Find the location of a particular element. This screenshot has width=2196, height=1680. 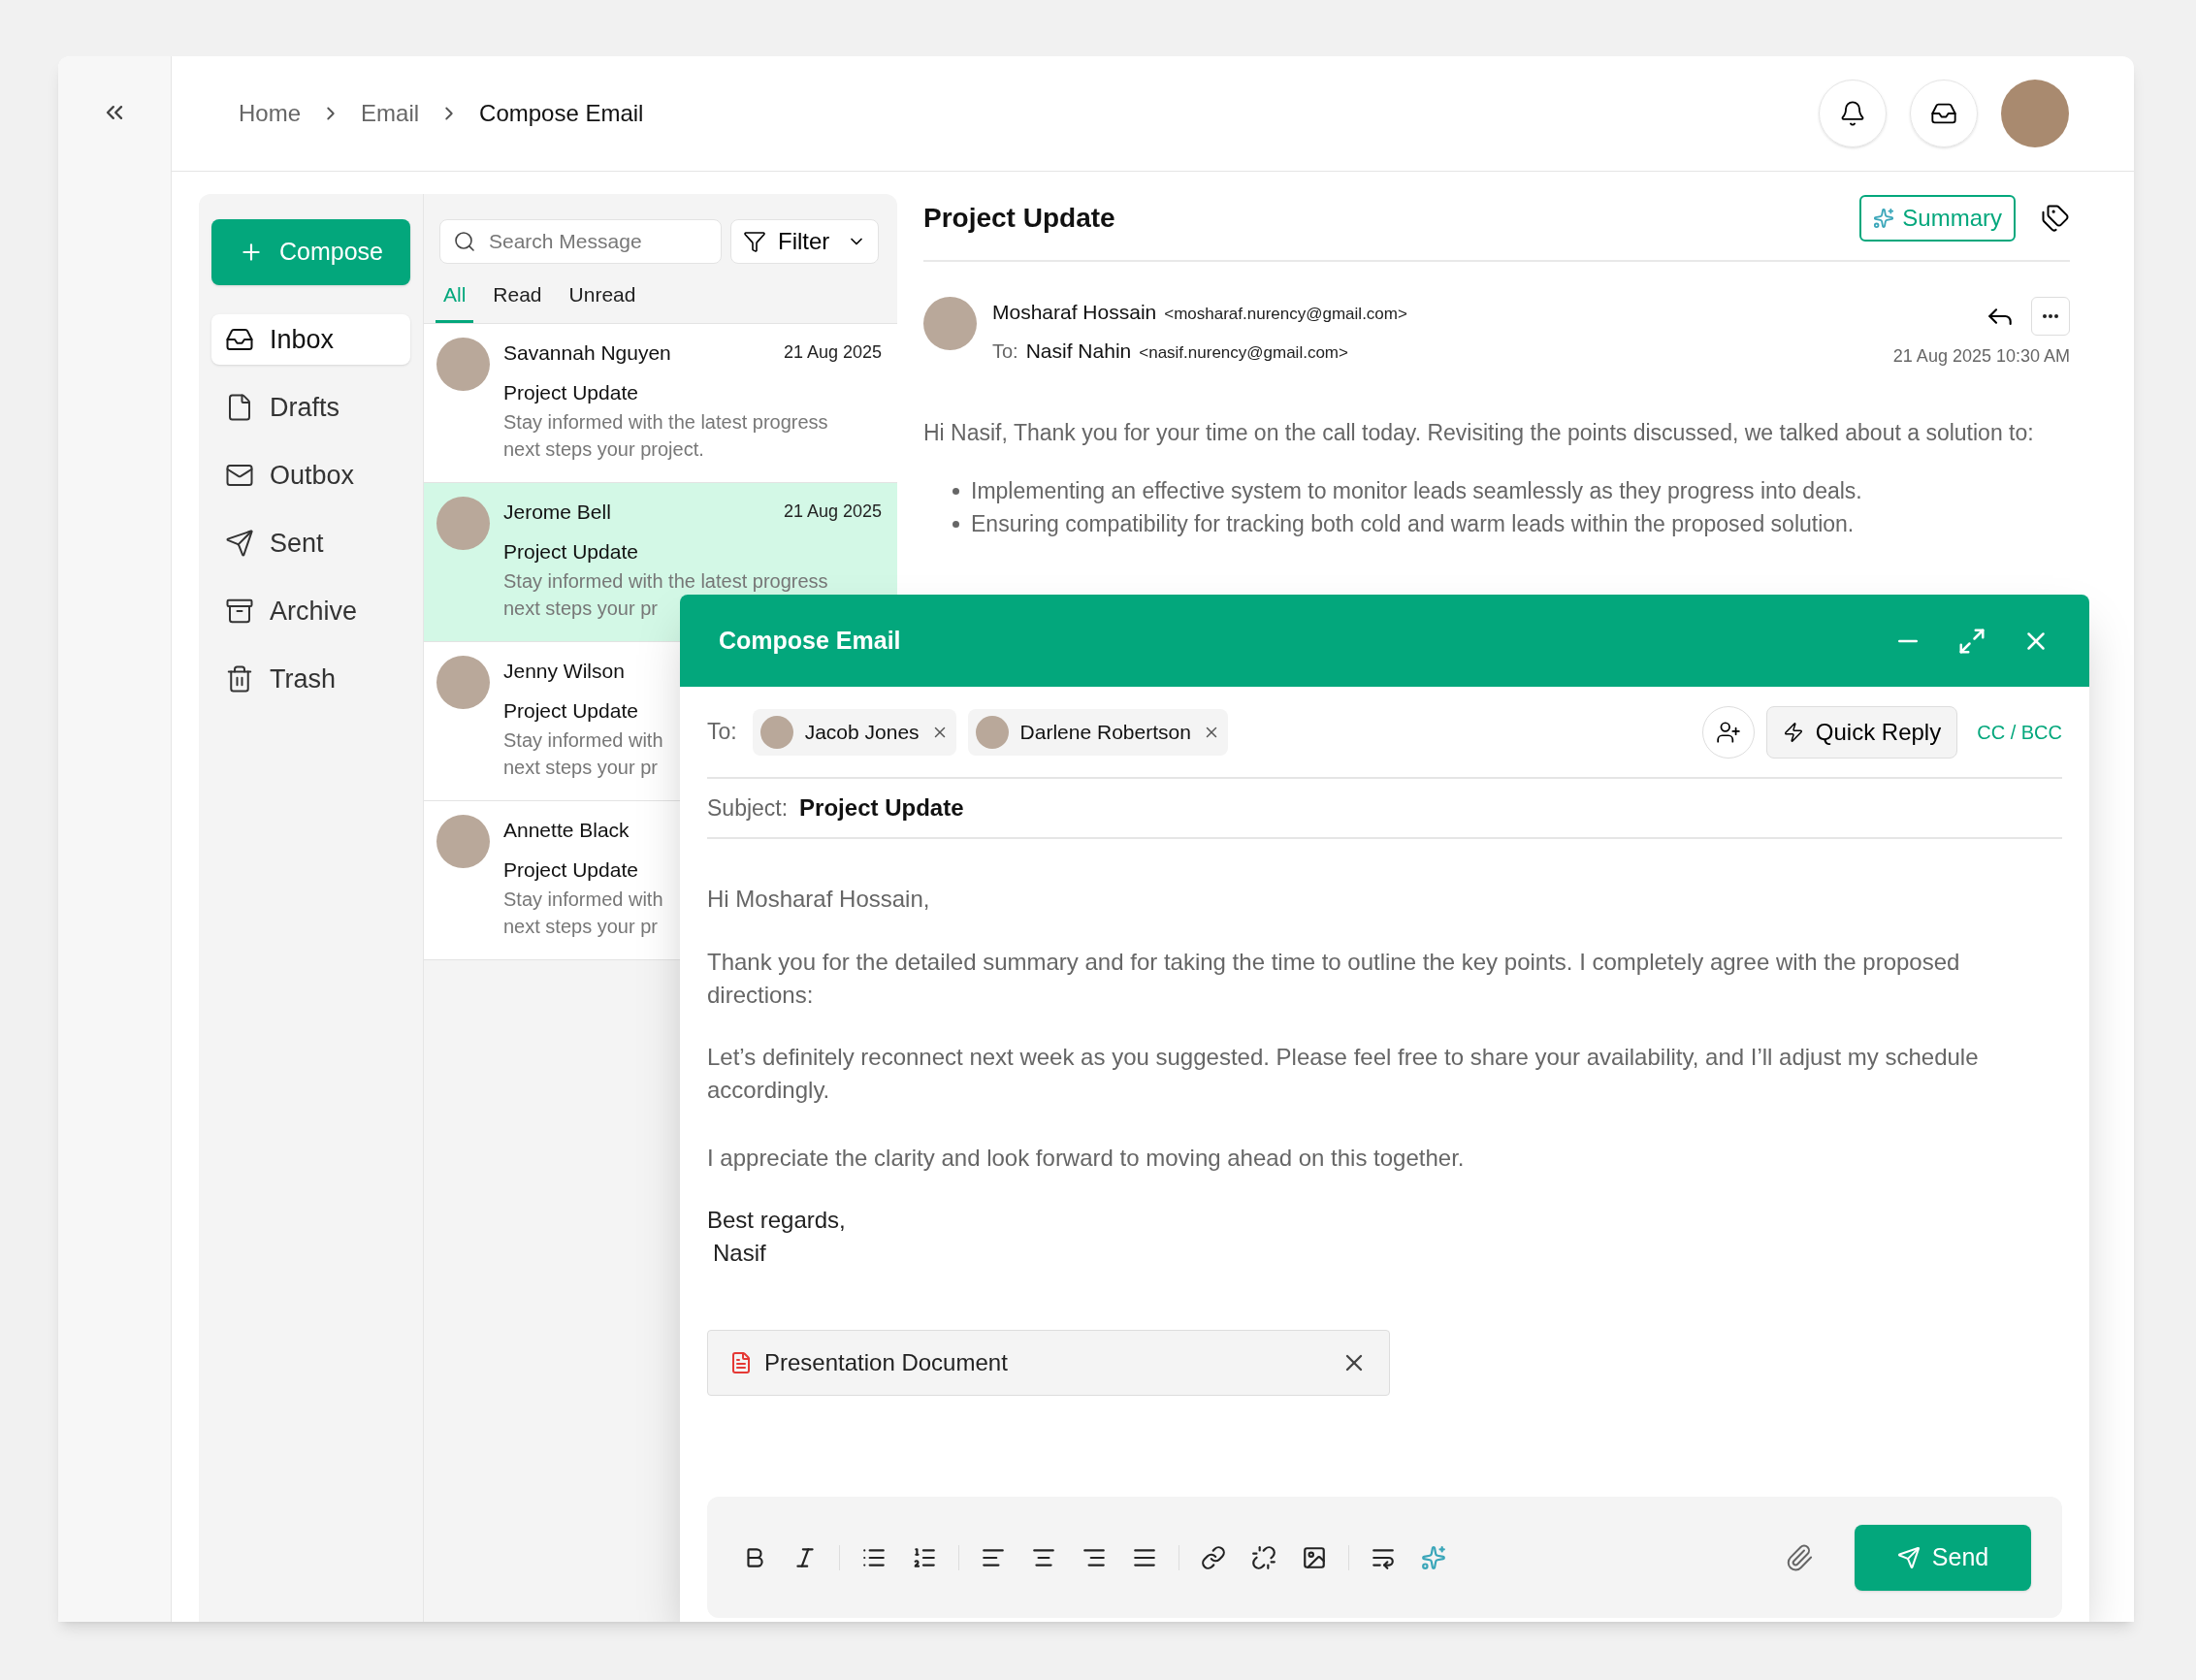

pdf-file-icon is located at coordinates (741, 1362).